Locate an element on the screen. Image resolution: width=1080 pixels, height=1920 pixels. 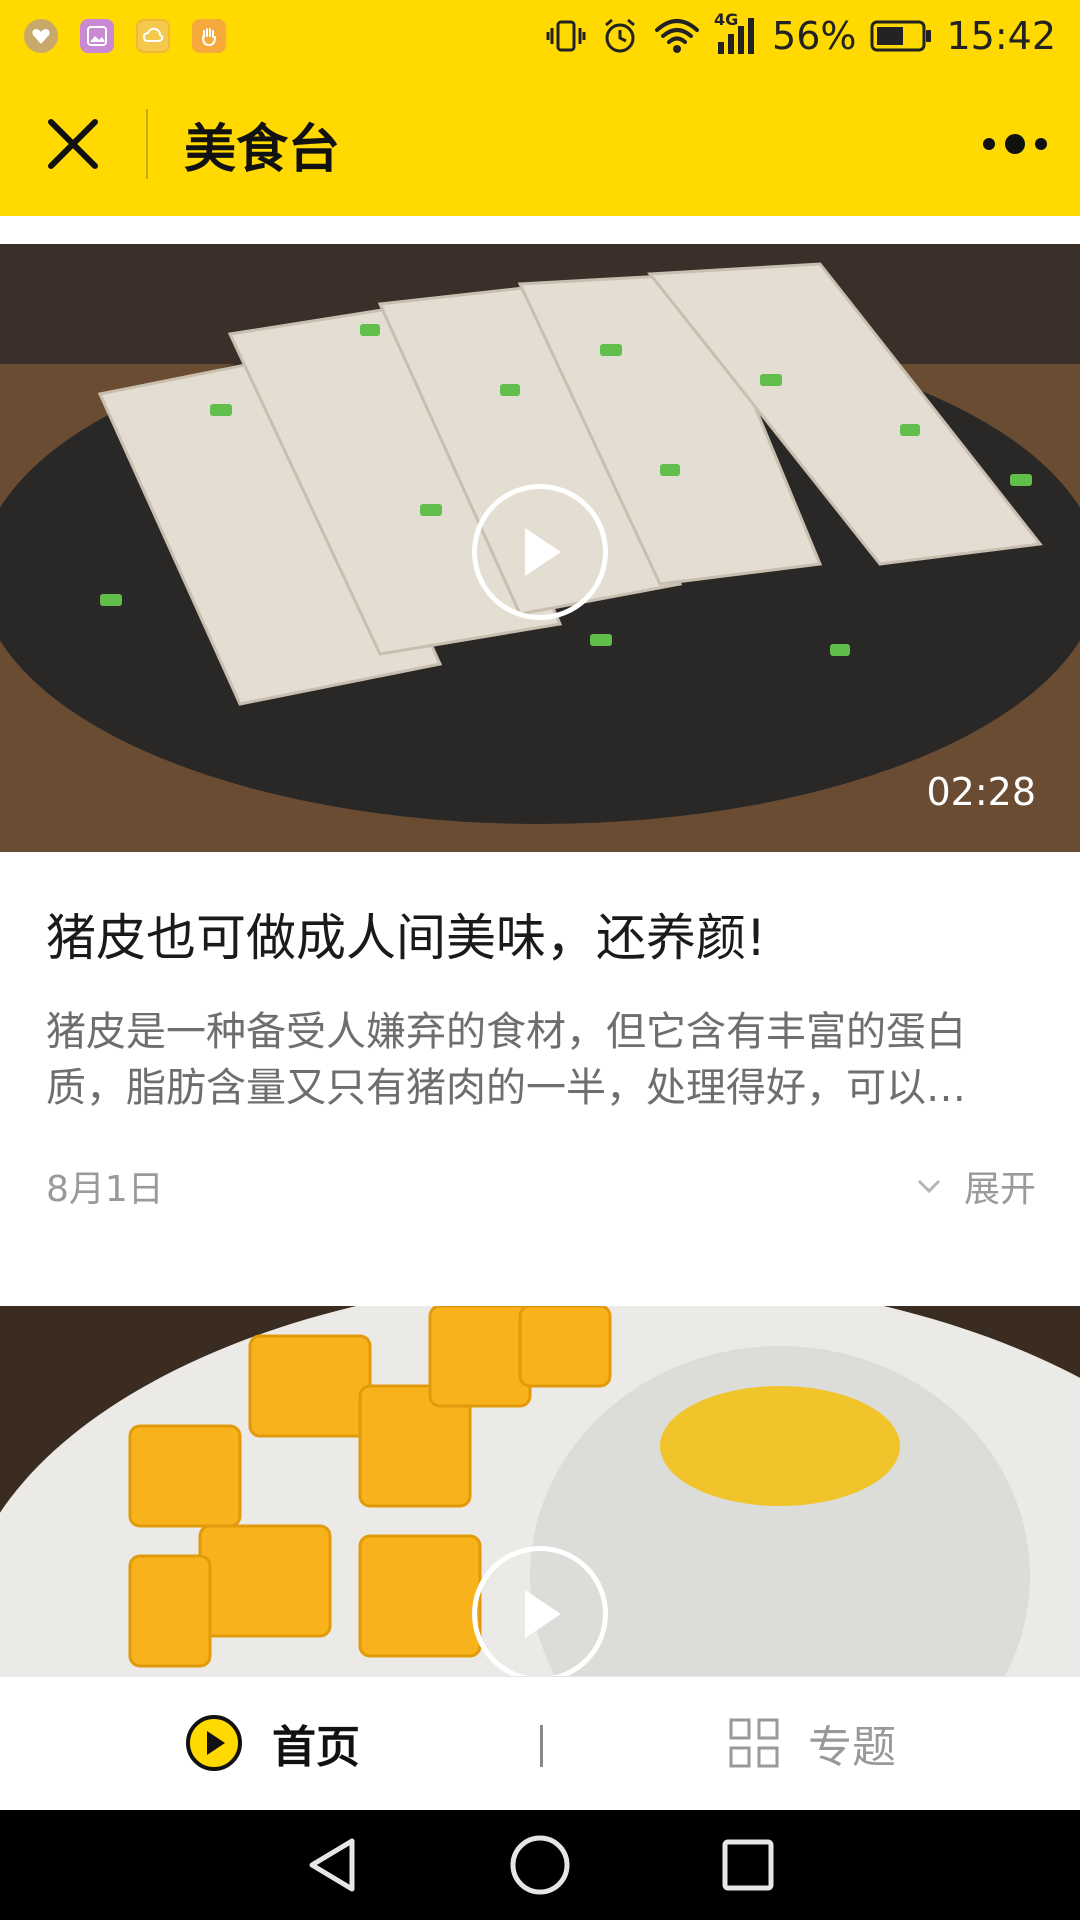
system-nav-bar is located at coordinates (540, 1865).